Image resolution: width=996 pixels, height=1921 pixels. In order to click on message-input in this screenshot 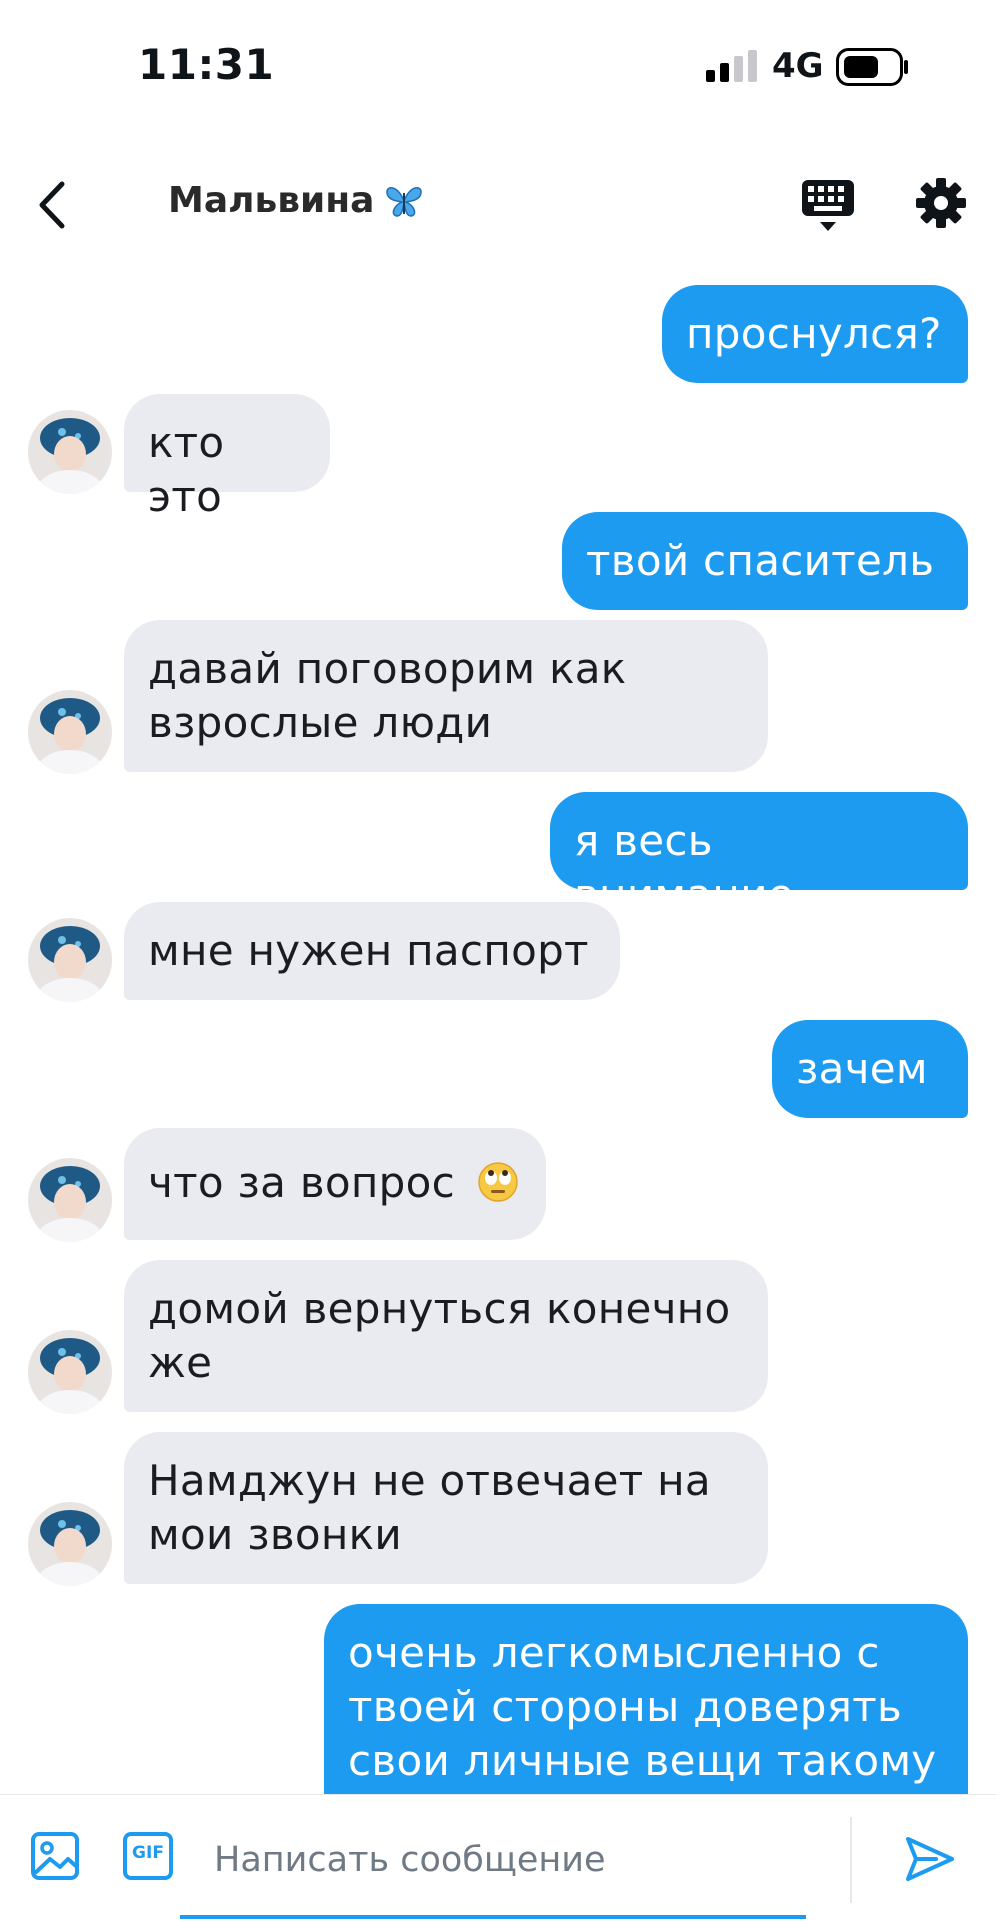, I will do `click(504, 1860)`.